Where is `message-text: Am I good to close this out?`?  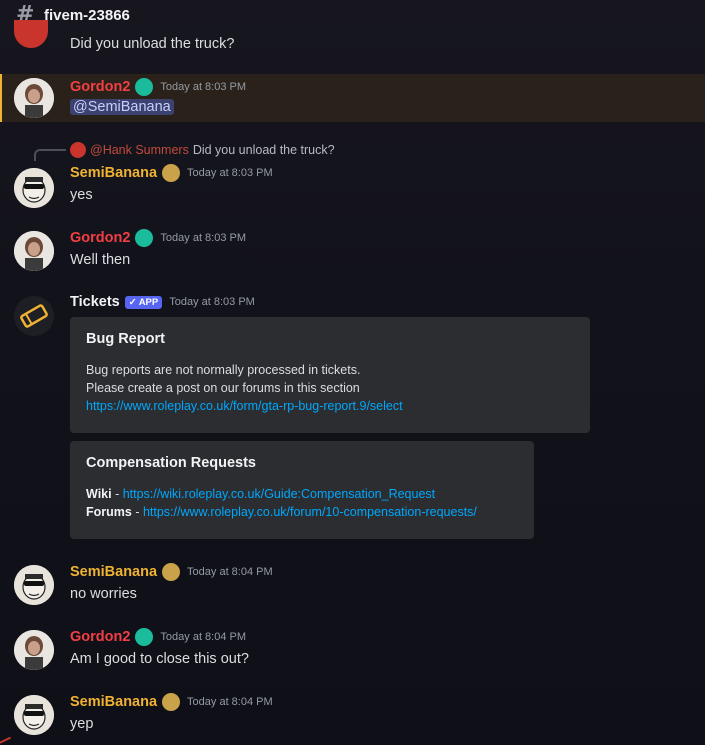
message-text: Am I good to close this out? is located at coordinates (159, 659).